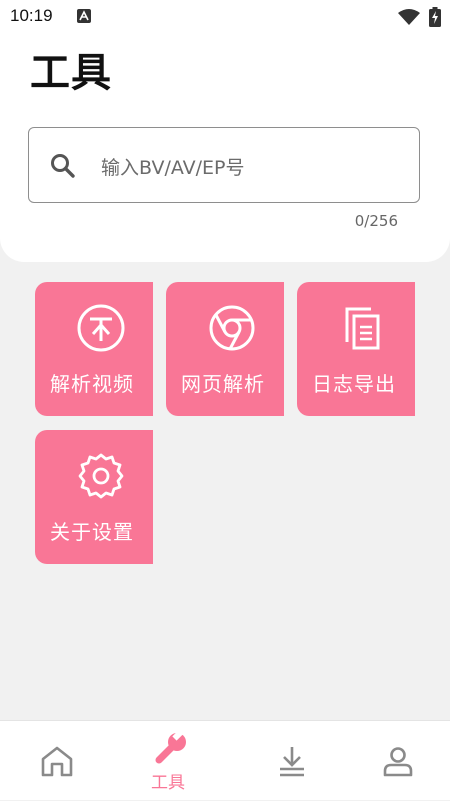  Describe the element at coordinates (173, 168) in the screenshot. I see `search-placeholder: 输入BV/AV/EP号` at that location.